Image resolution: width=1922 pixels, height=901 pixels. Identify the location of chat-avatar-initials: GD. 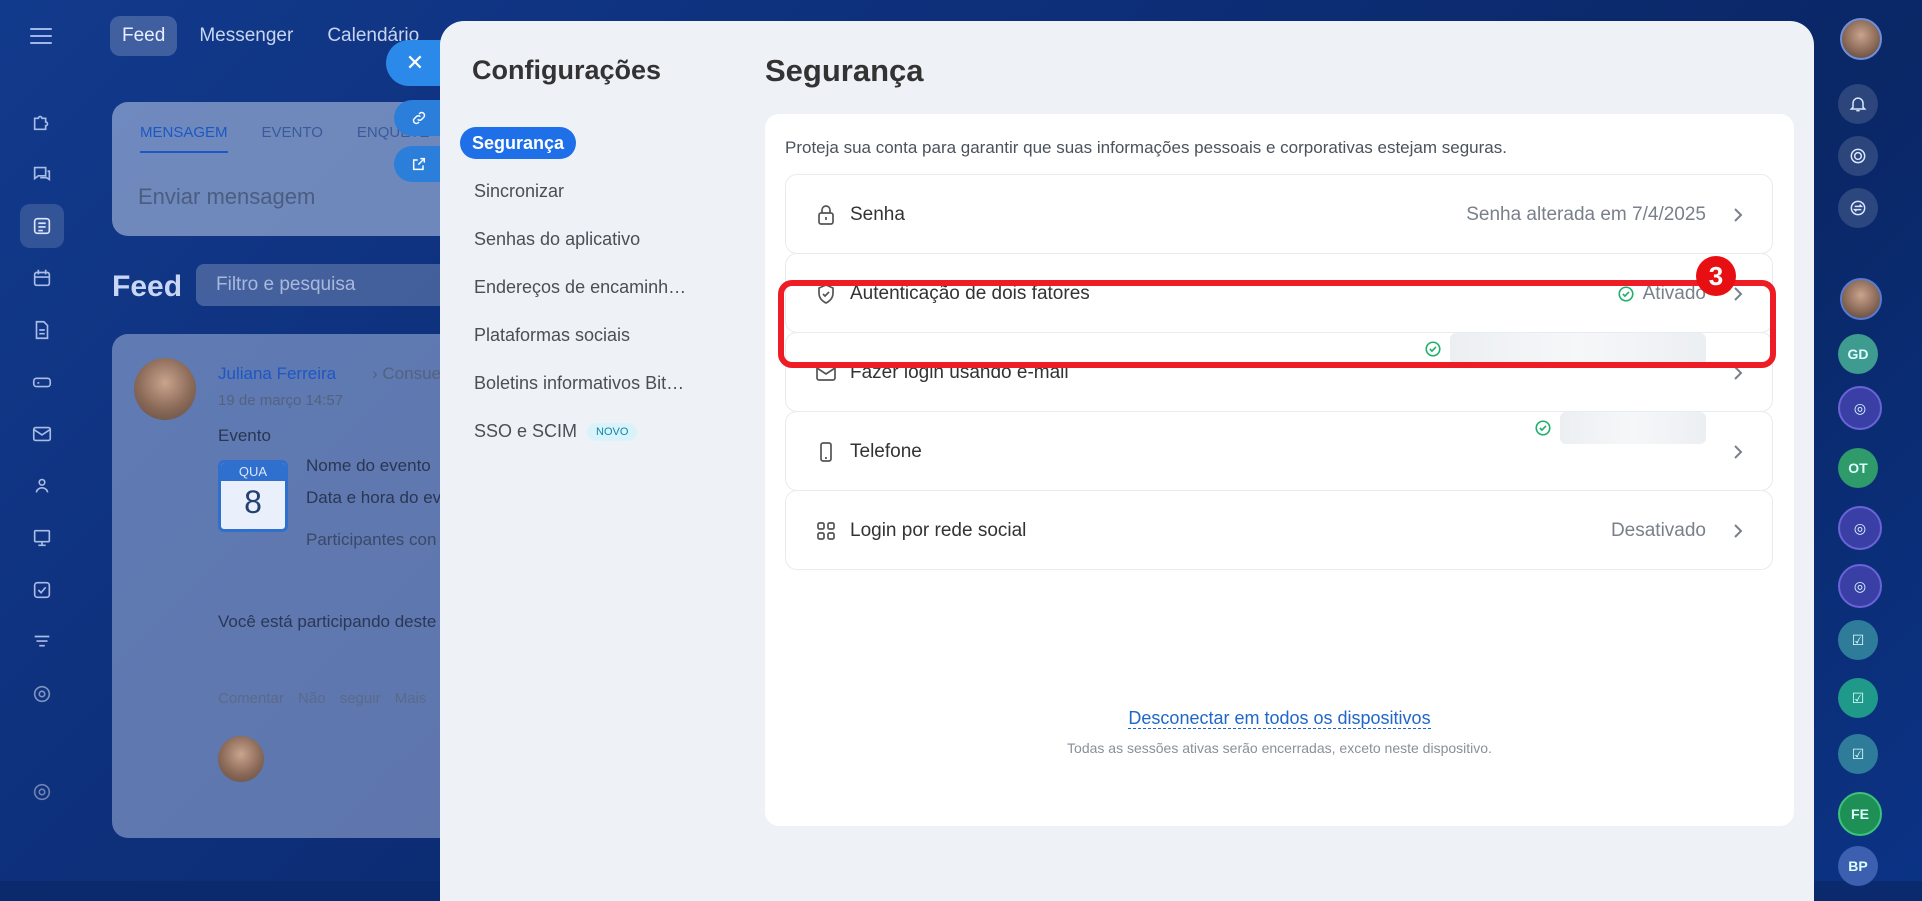
(1858, 354).